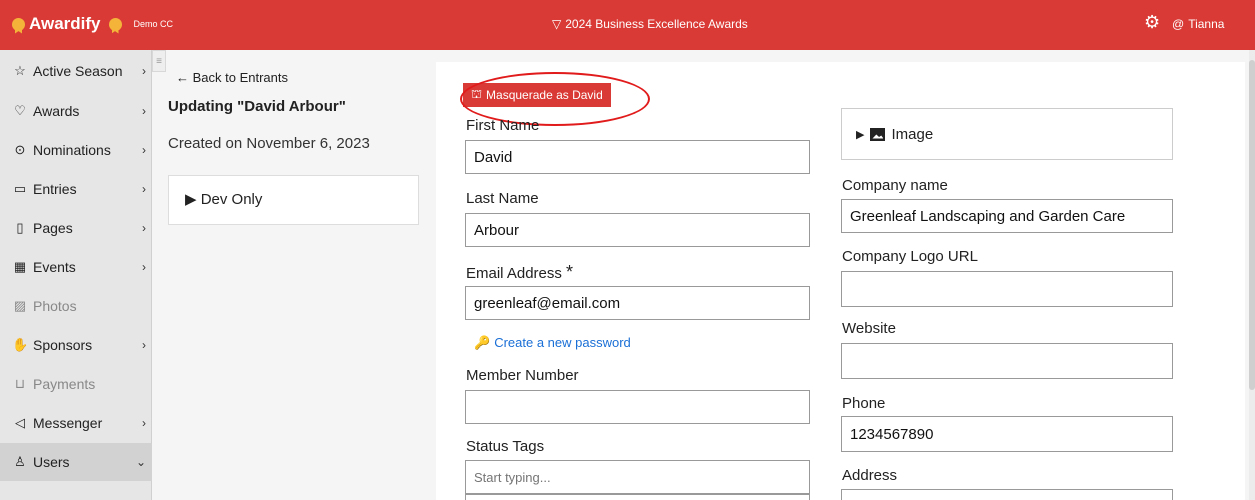 The height and width of the screenshot is (500, 1255). Describe the element at coordinates (153, 24) in the screenshot. I see `tenant-name: Demo CC` at that location.